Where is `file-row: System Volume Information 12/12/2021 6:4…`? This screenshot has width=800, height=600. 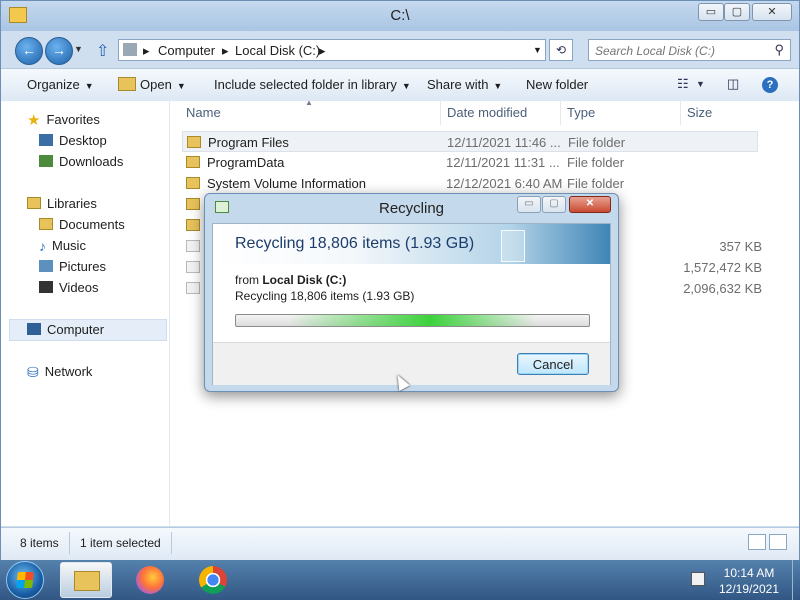
file-row: System Volume Information 12/12/2021 6:4… is located at coordinates (470, 183).